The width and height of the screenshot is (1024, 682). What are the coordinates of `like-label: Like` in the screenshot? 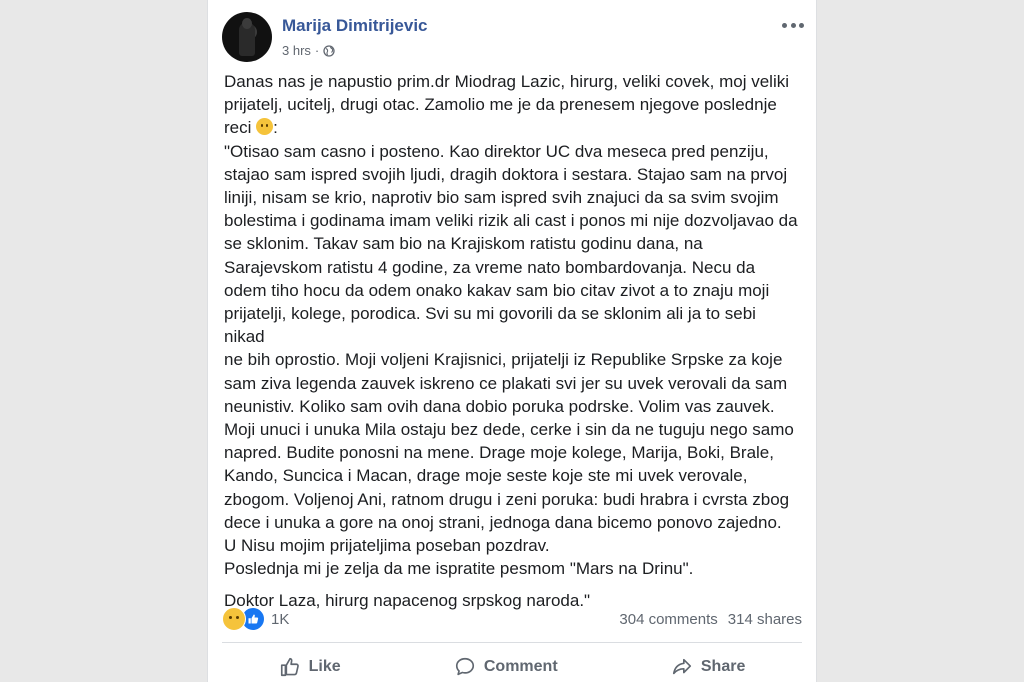 It's located at (324, 666).